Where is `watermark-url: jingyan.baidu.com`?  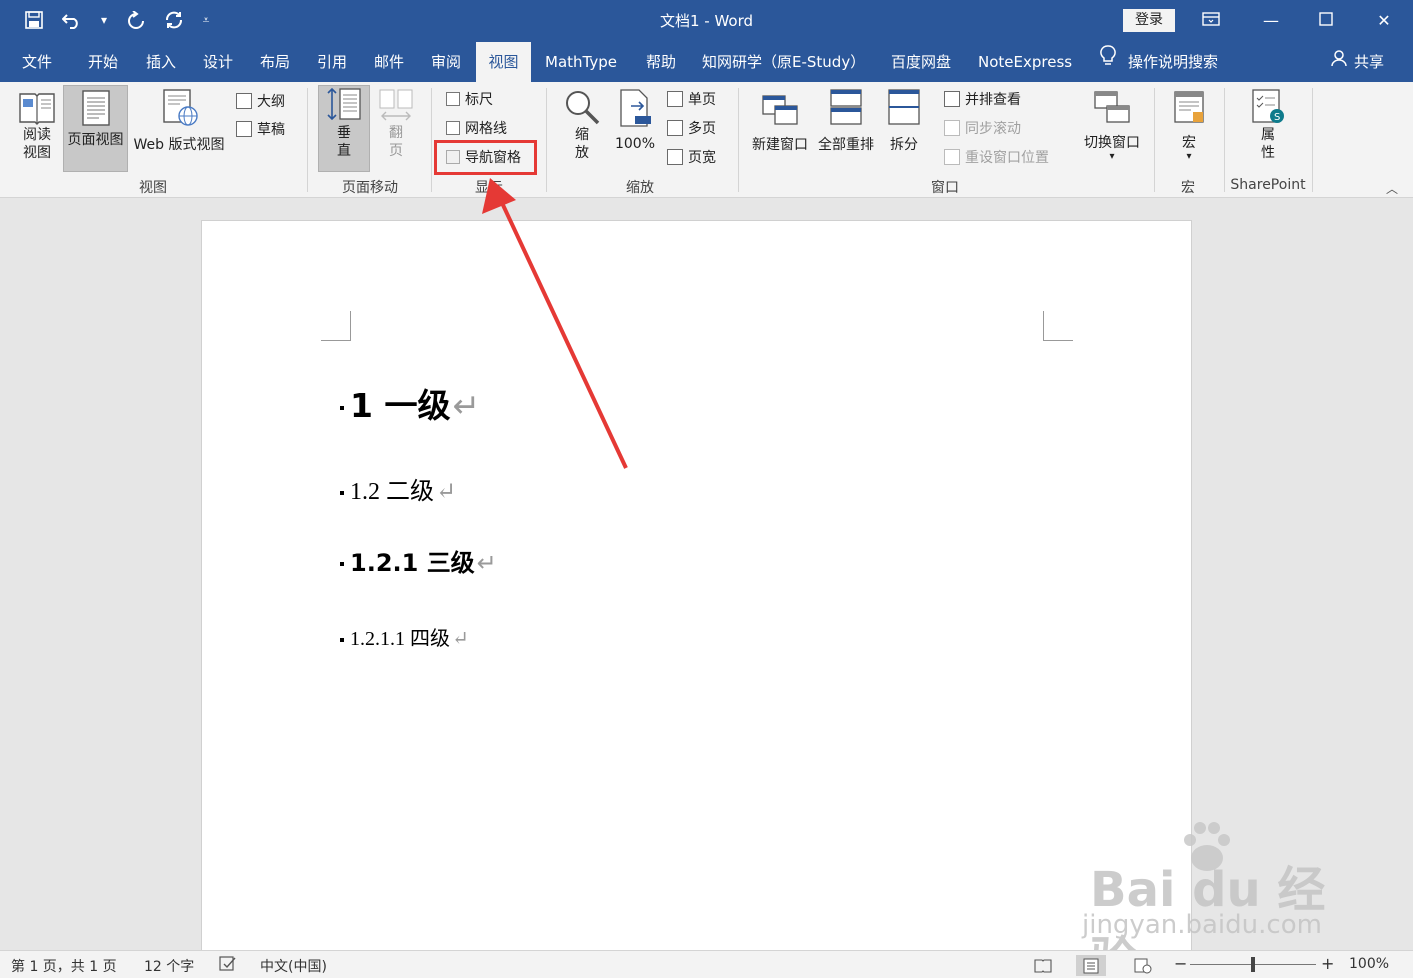 watermark-url: jingyan.baidu.com is located at coordinates (1202, 925).